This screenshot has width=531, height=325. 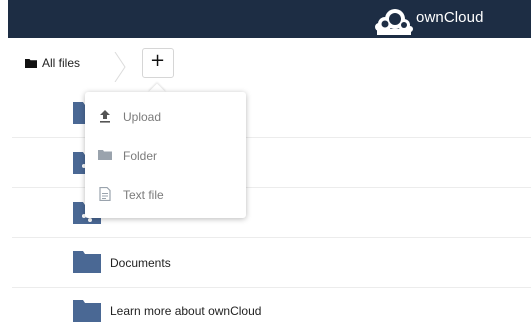 I want to click on owncloud-cloud-icon, so click(x=394, y=22).